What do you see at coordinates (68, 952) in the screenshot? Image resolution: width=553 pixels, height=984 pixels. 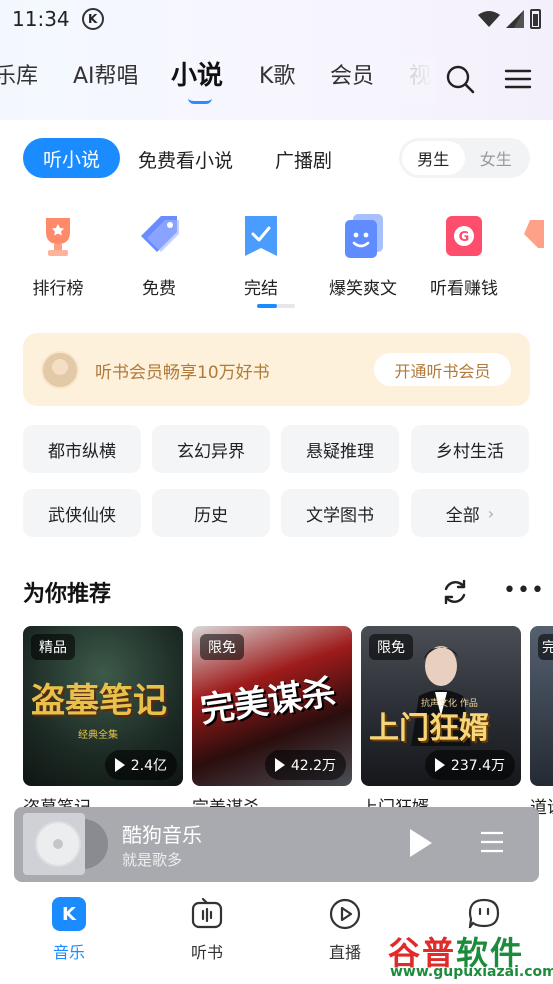 I see `nav-label: 音乐` at bounding box center [68, 952].